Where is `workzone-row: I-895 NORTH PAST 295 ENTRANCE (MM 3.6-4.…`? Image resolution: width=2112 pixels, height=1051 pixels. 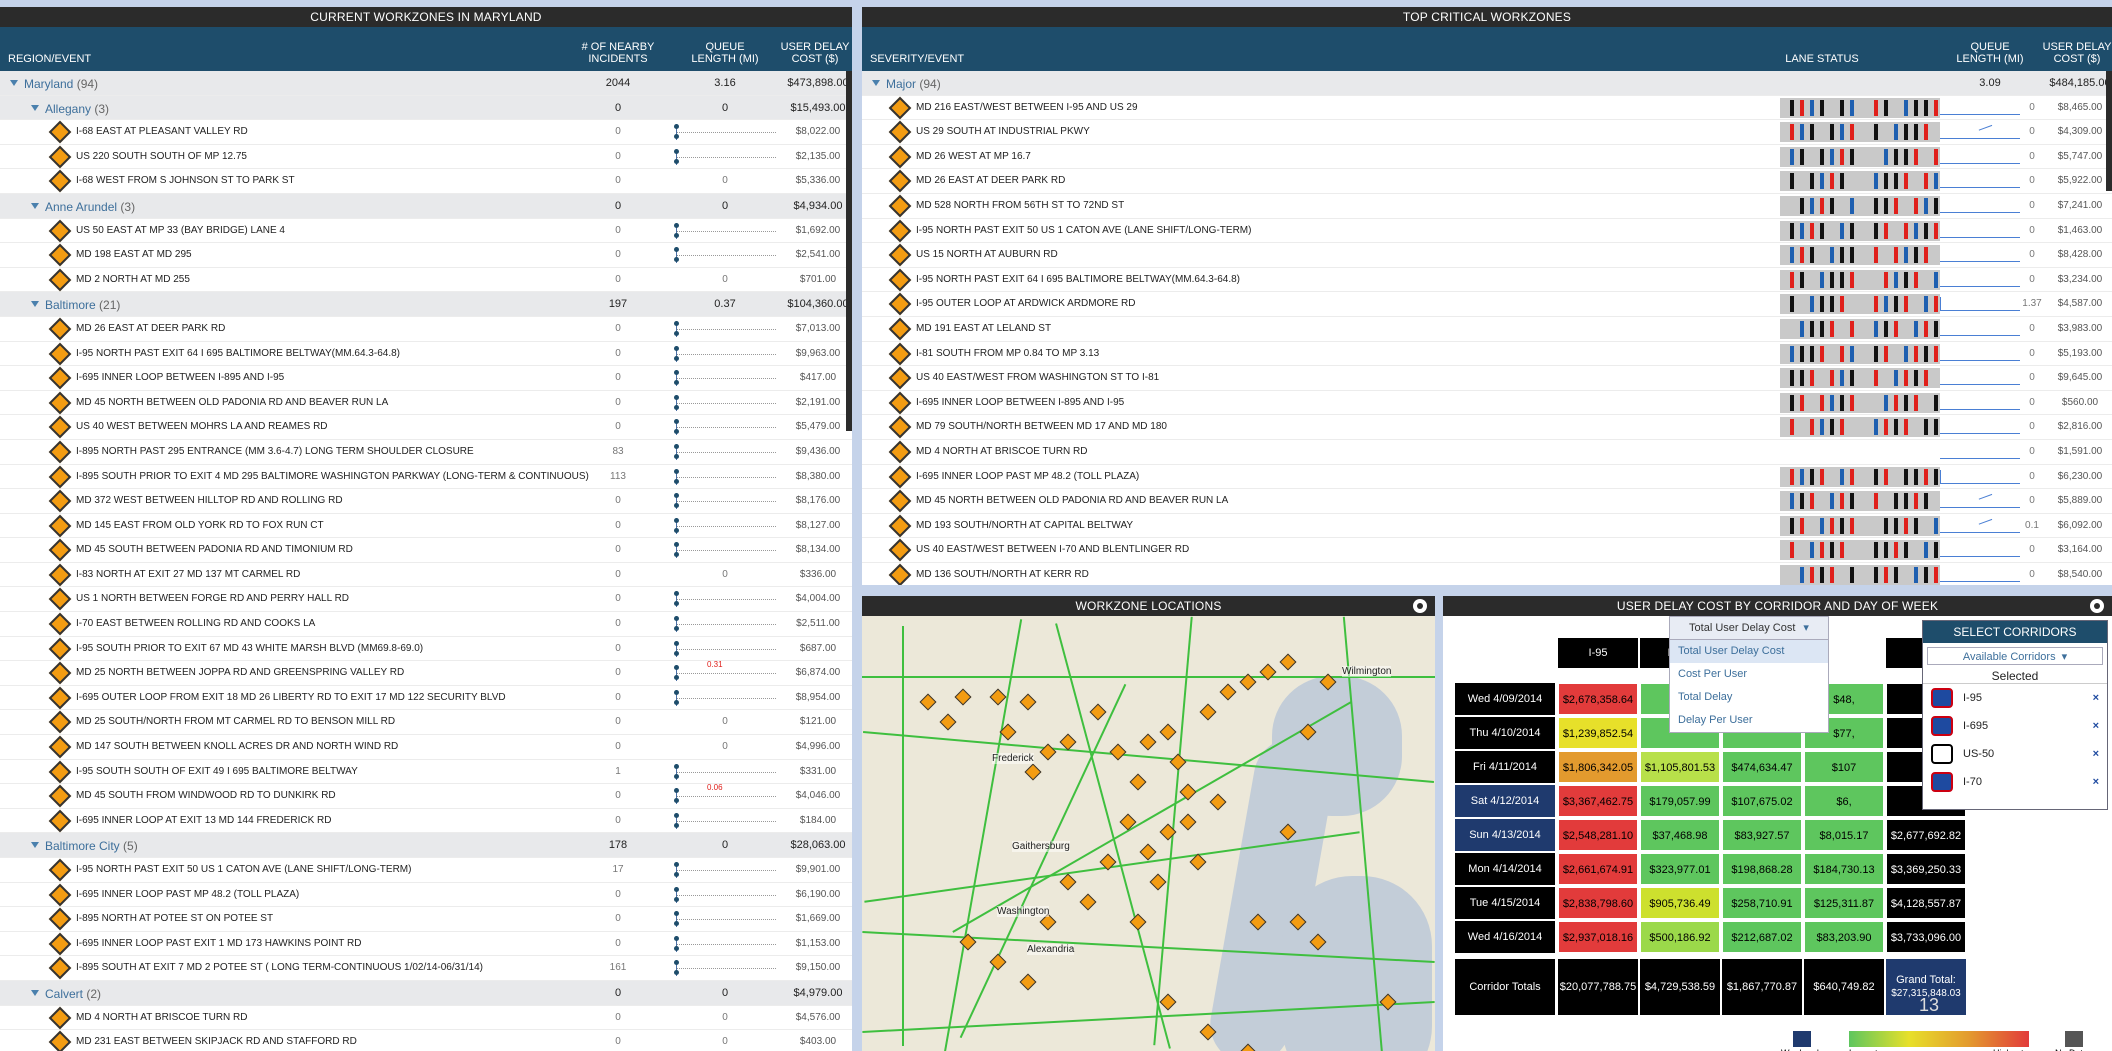 workzone-row: I-895 NORTH PAST 295 ENTRANCE (MM 3.6-4.… is located at coordinates (426, 452).